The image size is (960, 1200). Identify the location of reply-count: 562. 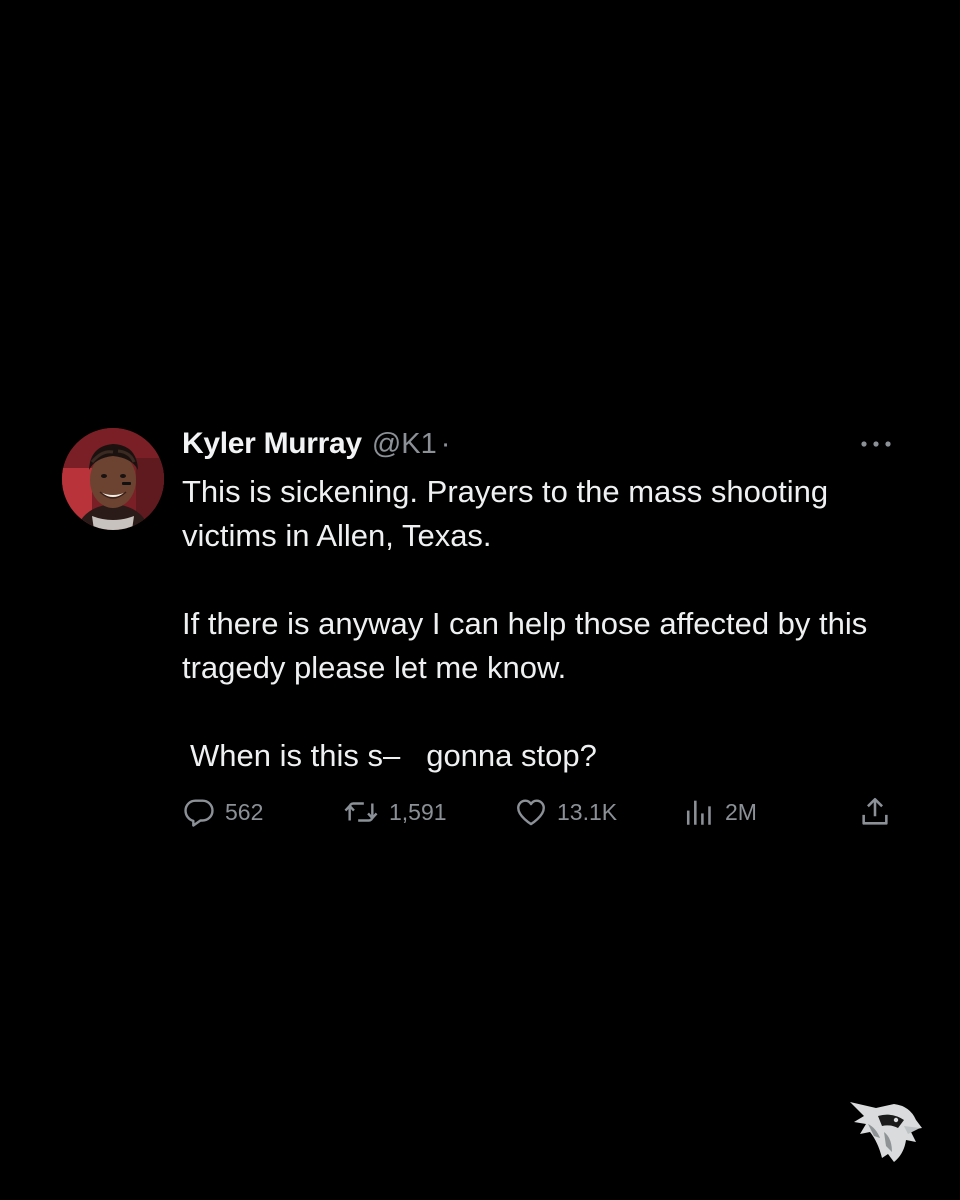
(244, 811).